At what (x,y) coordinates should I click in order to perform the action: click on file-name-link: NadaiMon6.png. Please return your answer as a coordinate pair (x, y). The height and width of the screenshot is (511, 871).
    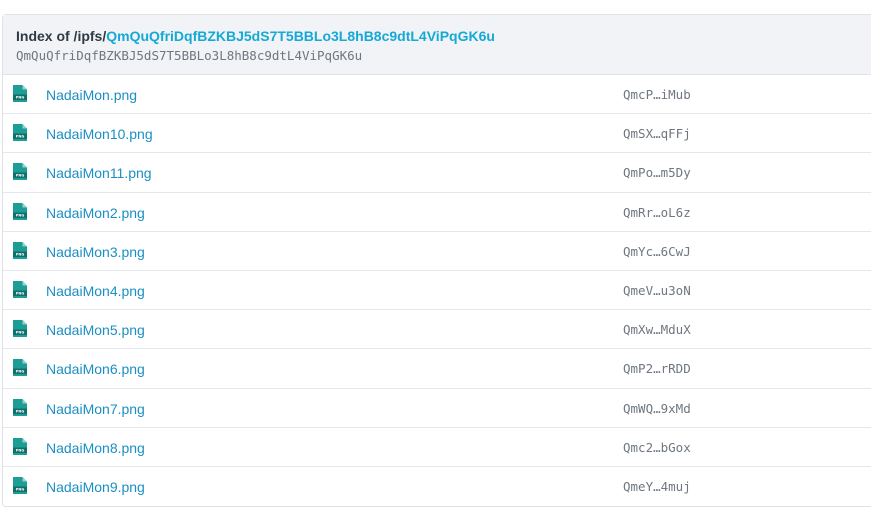
    Looking at the image, I should click on (95, 369).